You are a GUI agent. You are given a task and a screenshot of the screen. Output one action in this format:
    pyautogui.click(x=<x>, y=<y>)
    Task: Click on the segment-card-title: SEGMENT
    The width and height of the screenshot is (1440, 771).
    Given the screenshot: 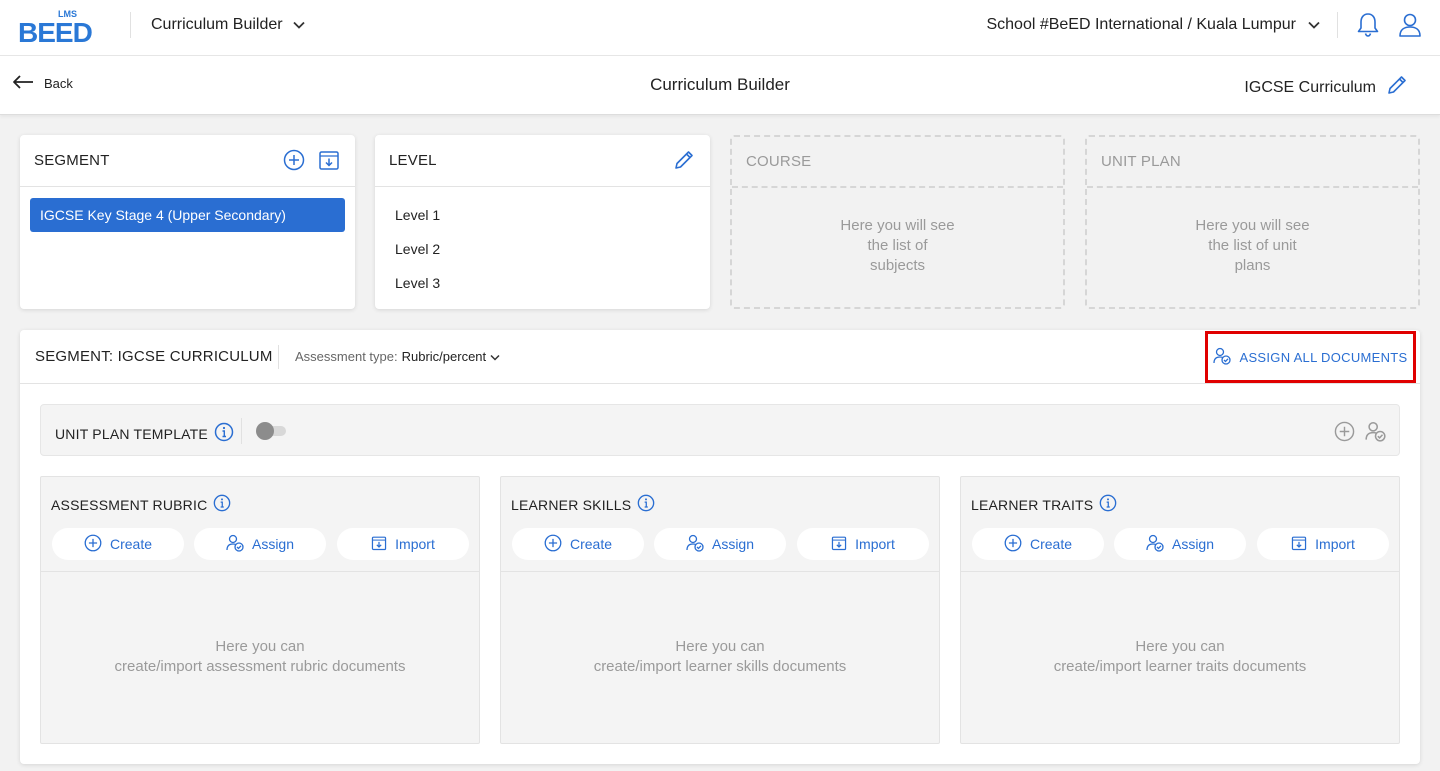 What is the action you would take?
    pyautogui.click(x=72, y=160)
    